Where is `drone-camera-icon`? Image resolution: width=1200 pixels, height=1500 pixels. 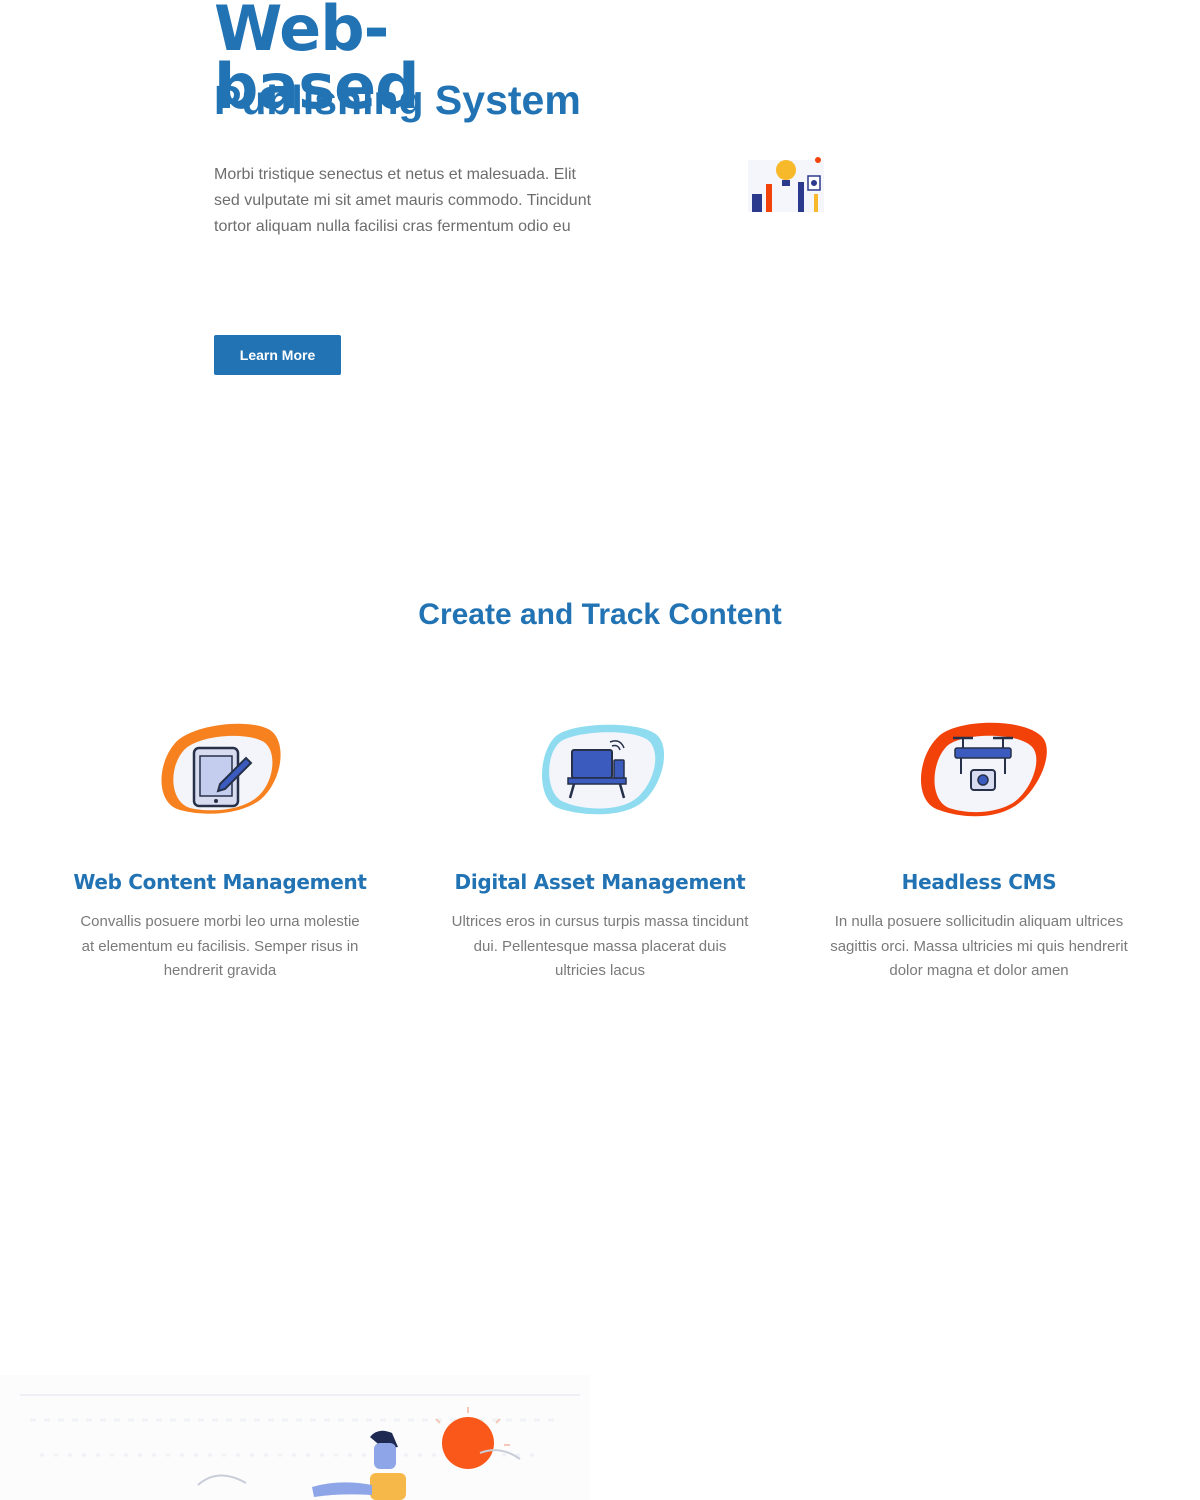 drone-camera-icon is located at coordinates (983, 769).